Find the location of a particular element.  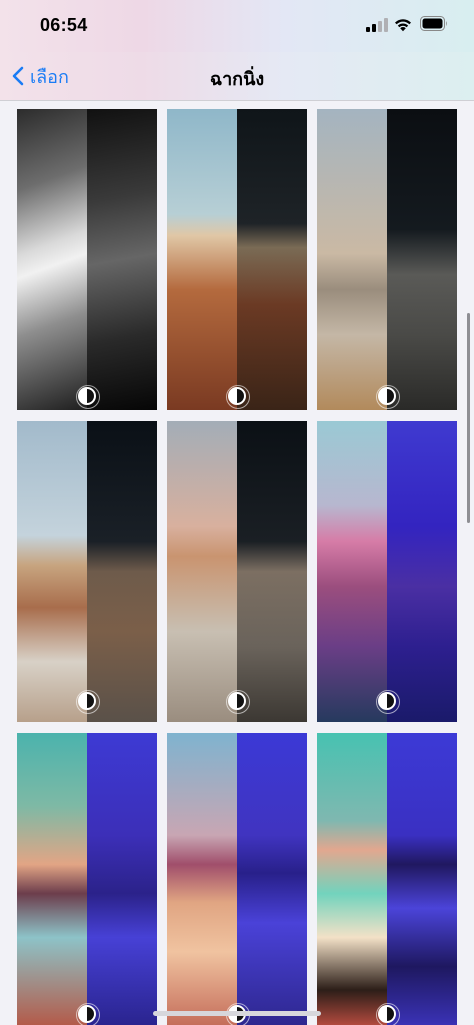

page-title: ฉากนิ่ง is located at coordinates (237, 79).